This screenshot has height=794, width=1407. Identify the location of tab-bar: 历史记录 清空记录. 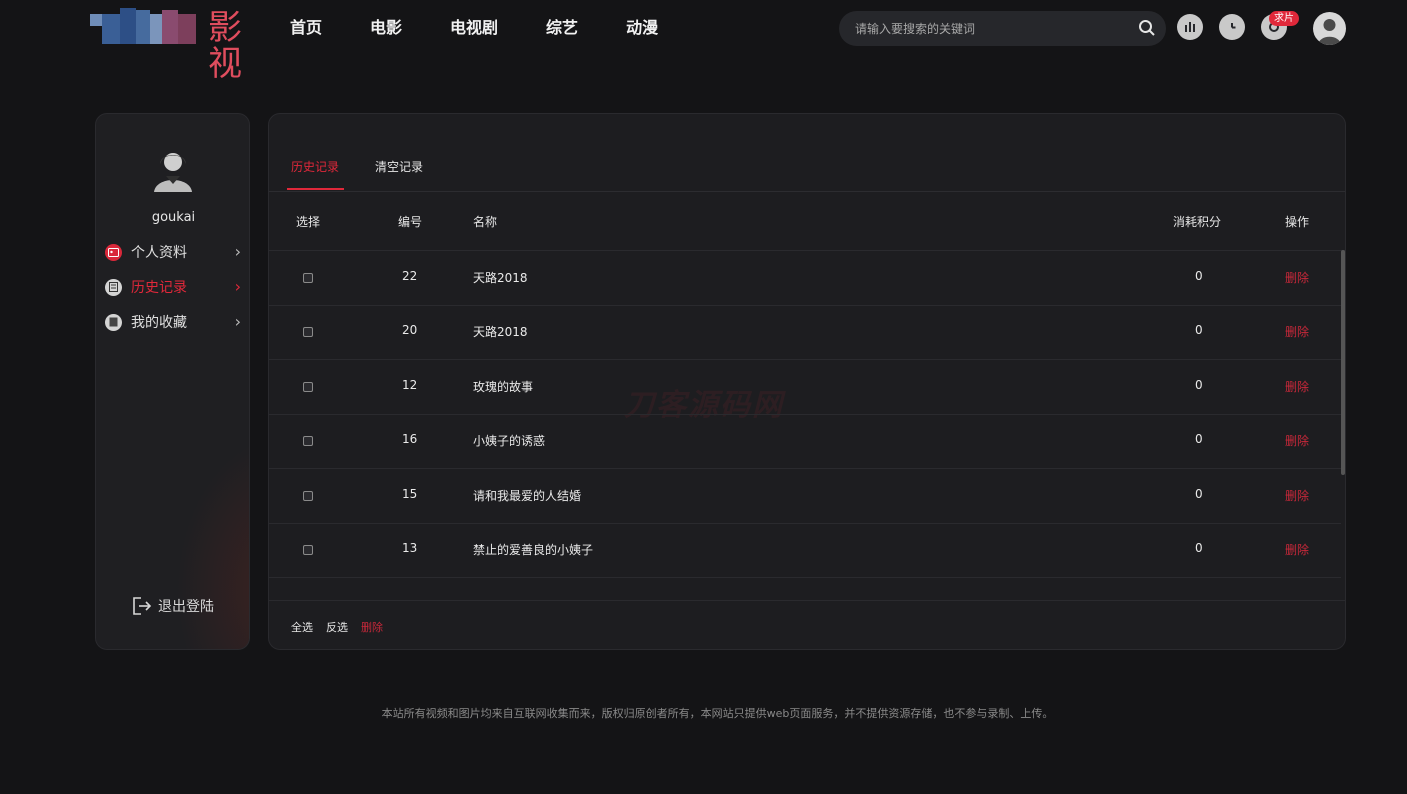
(807, 153).